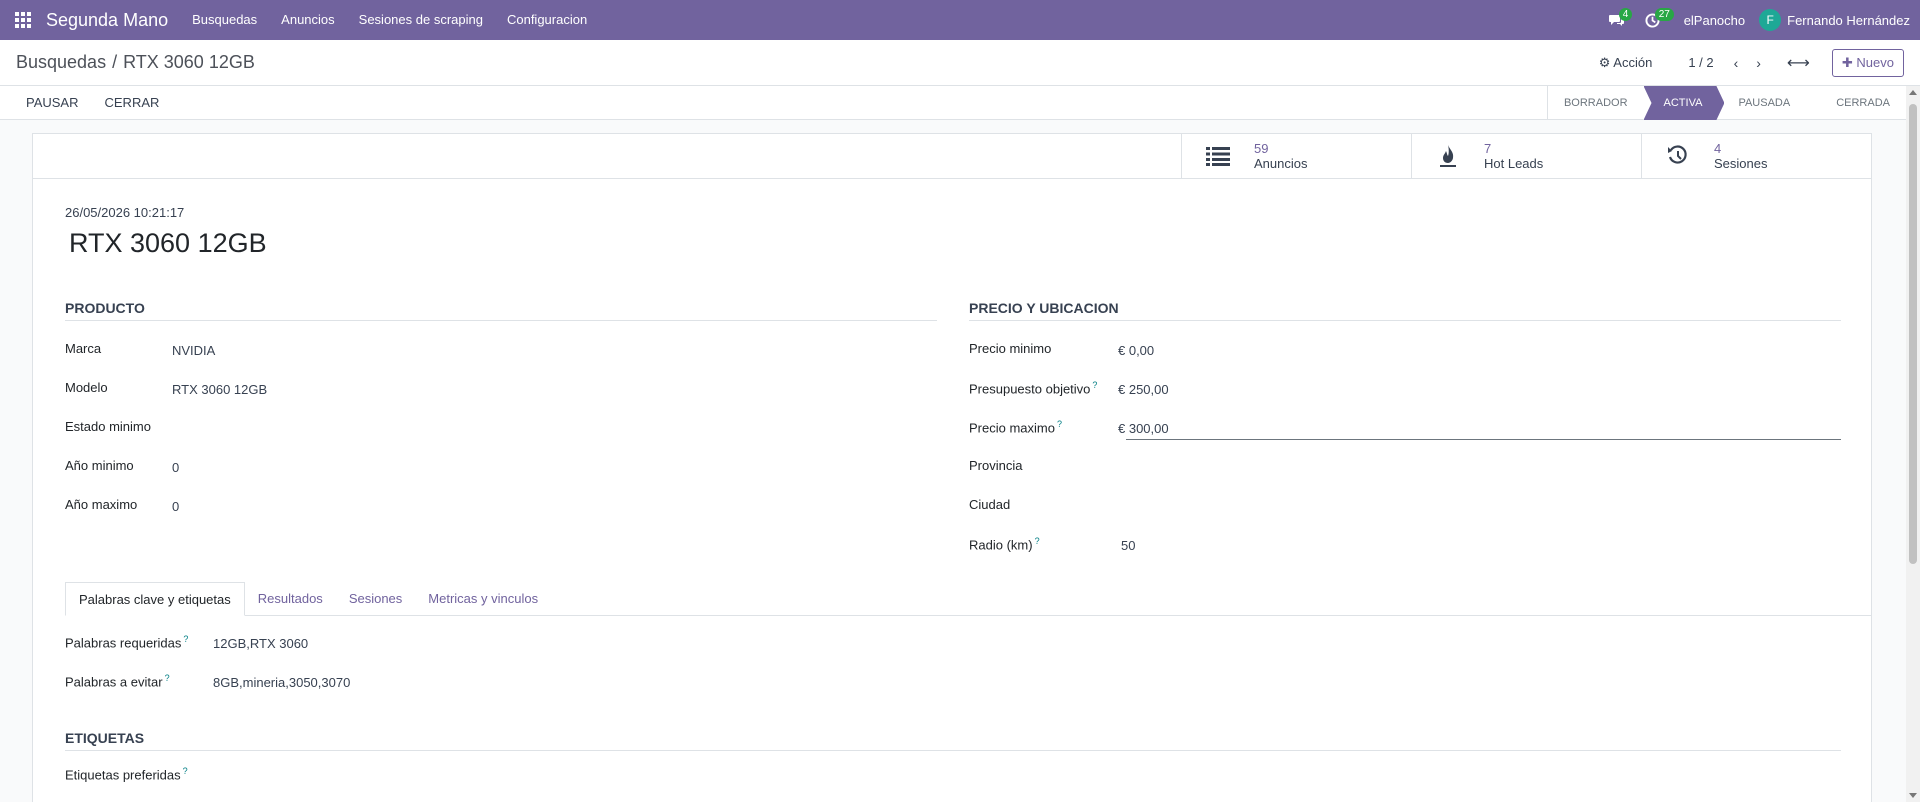 The height and width of the screenshot is (802, 1920). What do you see at coordinates (1736, 63) in the screenshot?
I see `pager-previous-icon: ‹` at bounding box center [1736, 63].